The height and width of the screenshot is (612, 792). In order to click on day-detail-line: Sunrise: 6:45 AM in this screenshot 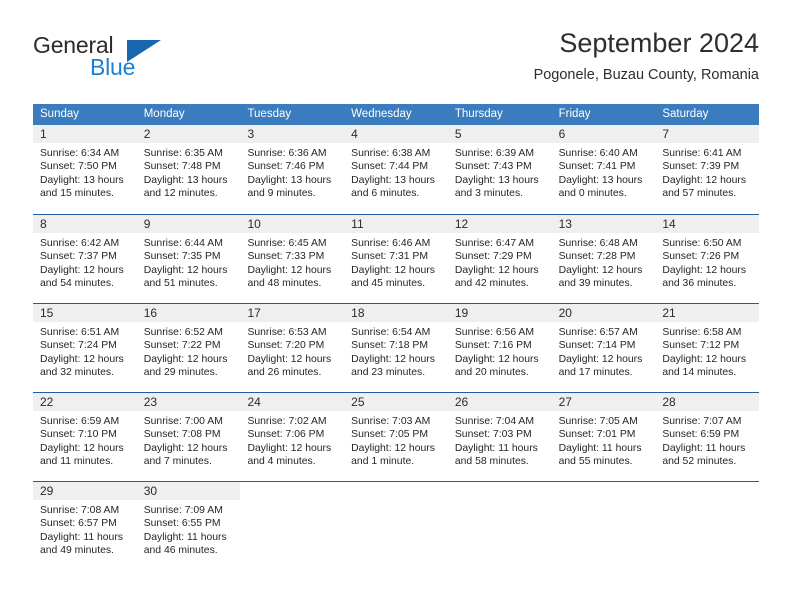, I will do `click(287, 243)`.